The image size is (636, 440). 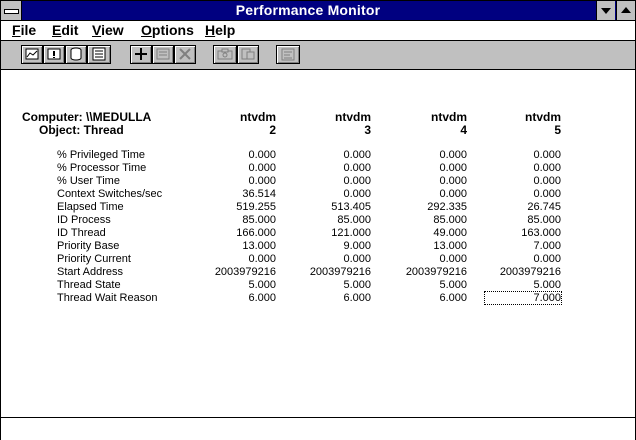 I want to click on log-view-button, so click(x=76, y=54).